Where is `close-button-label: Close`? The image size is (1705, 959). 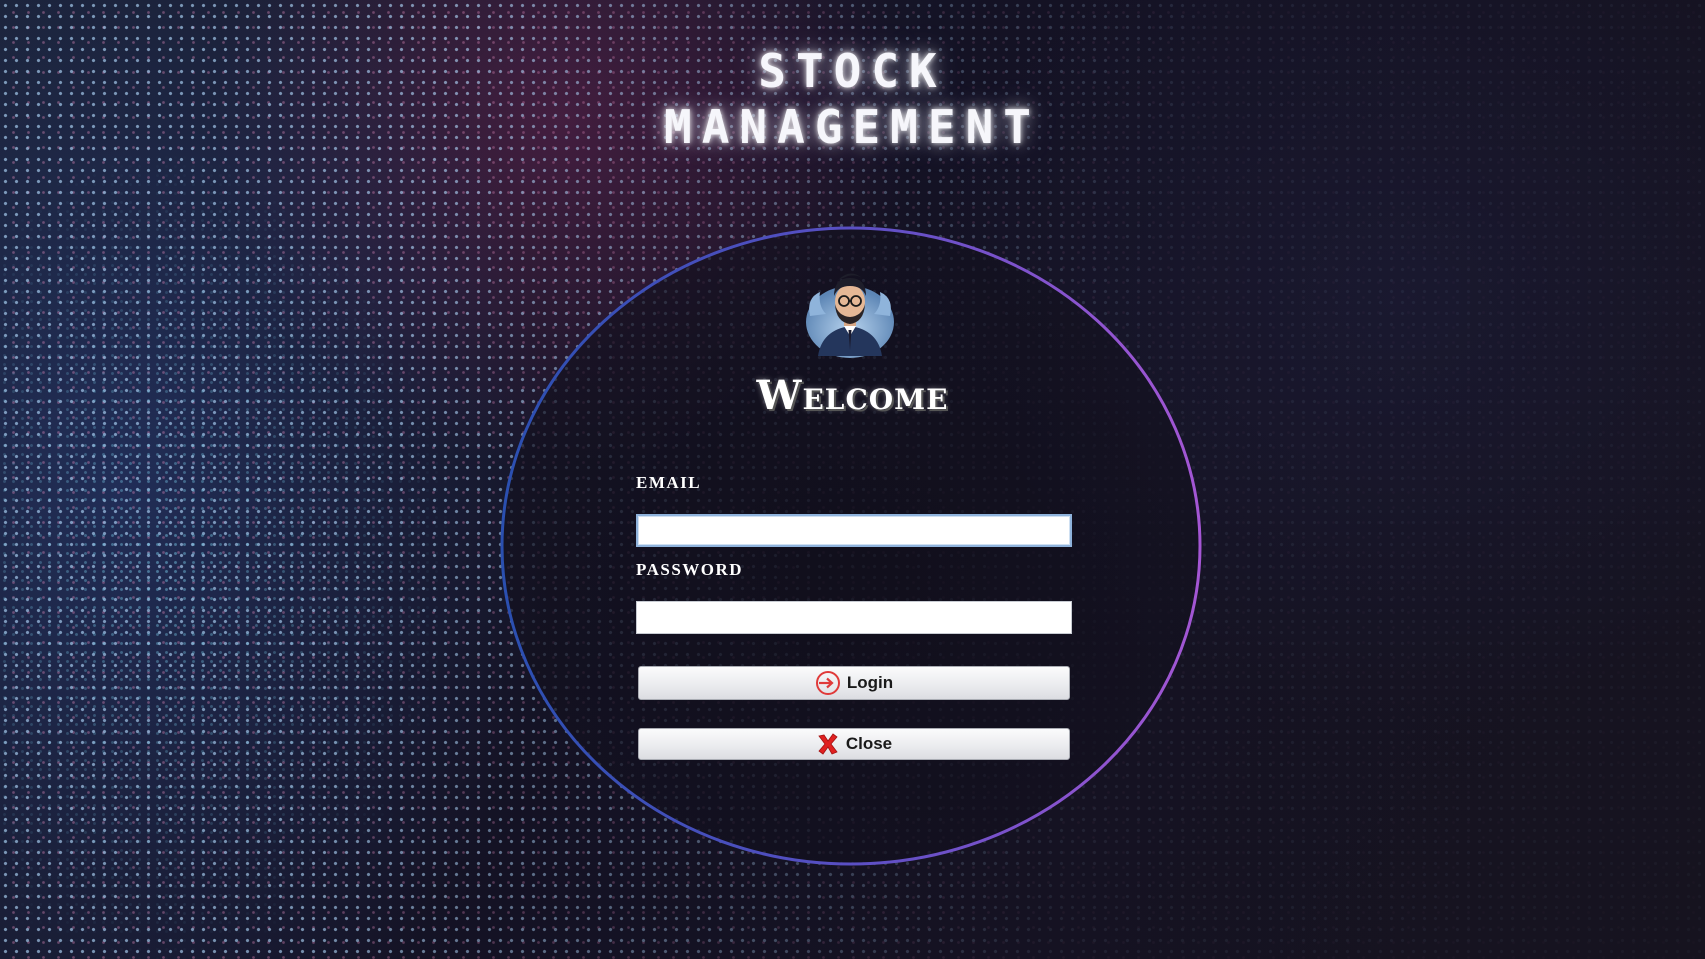
close-button-label: Close is located at coordinates (869, 743).